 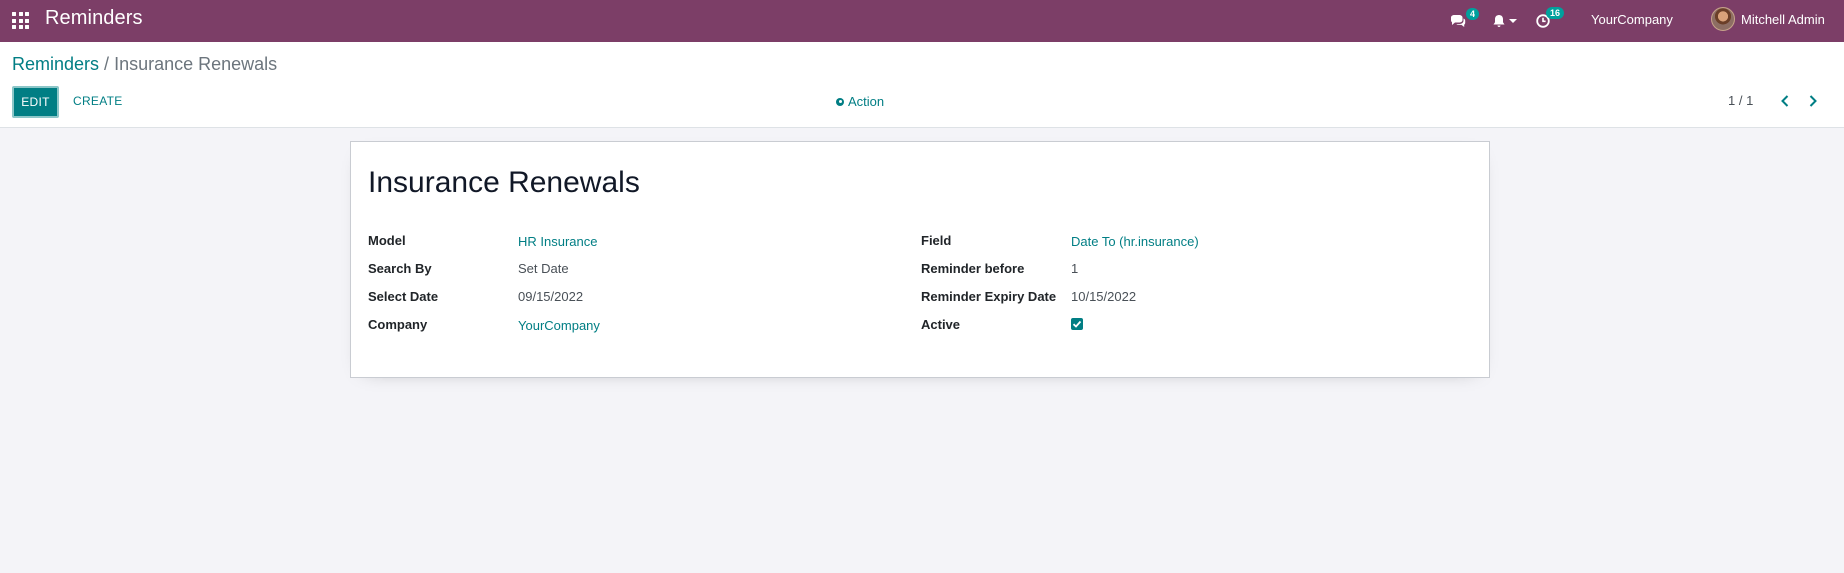 What do you see at coordinates (866, 101) in the screenshot?
I see `action-menu-label: Action` at bounding box center [866, 101].